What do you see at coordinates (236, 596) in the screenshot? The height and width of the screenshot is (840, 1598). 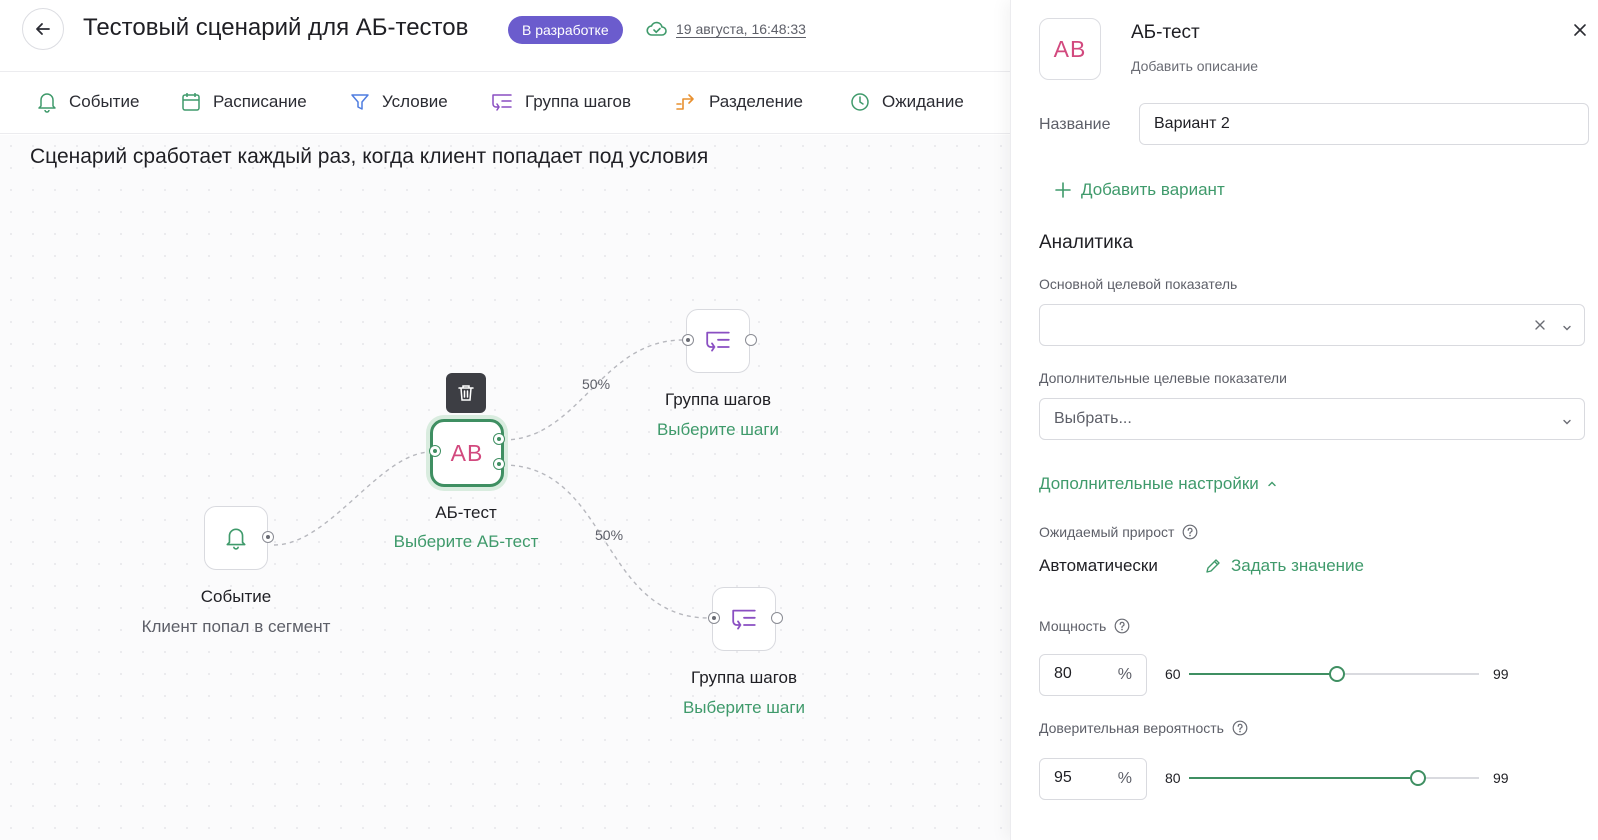 I see `event-node-title: Событие` at bounding box center [236, 596].